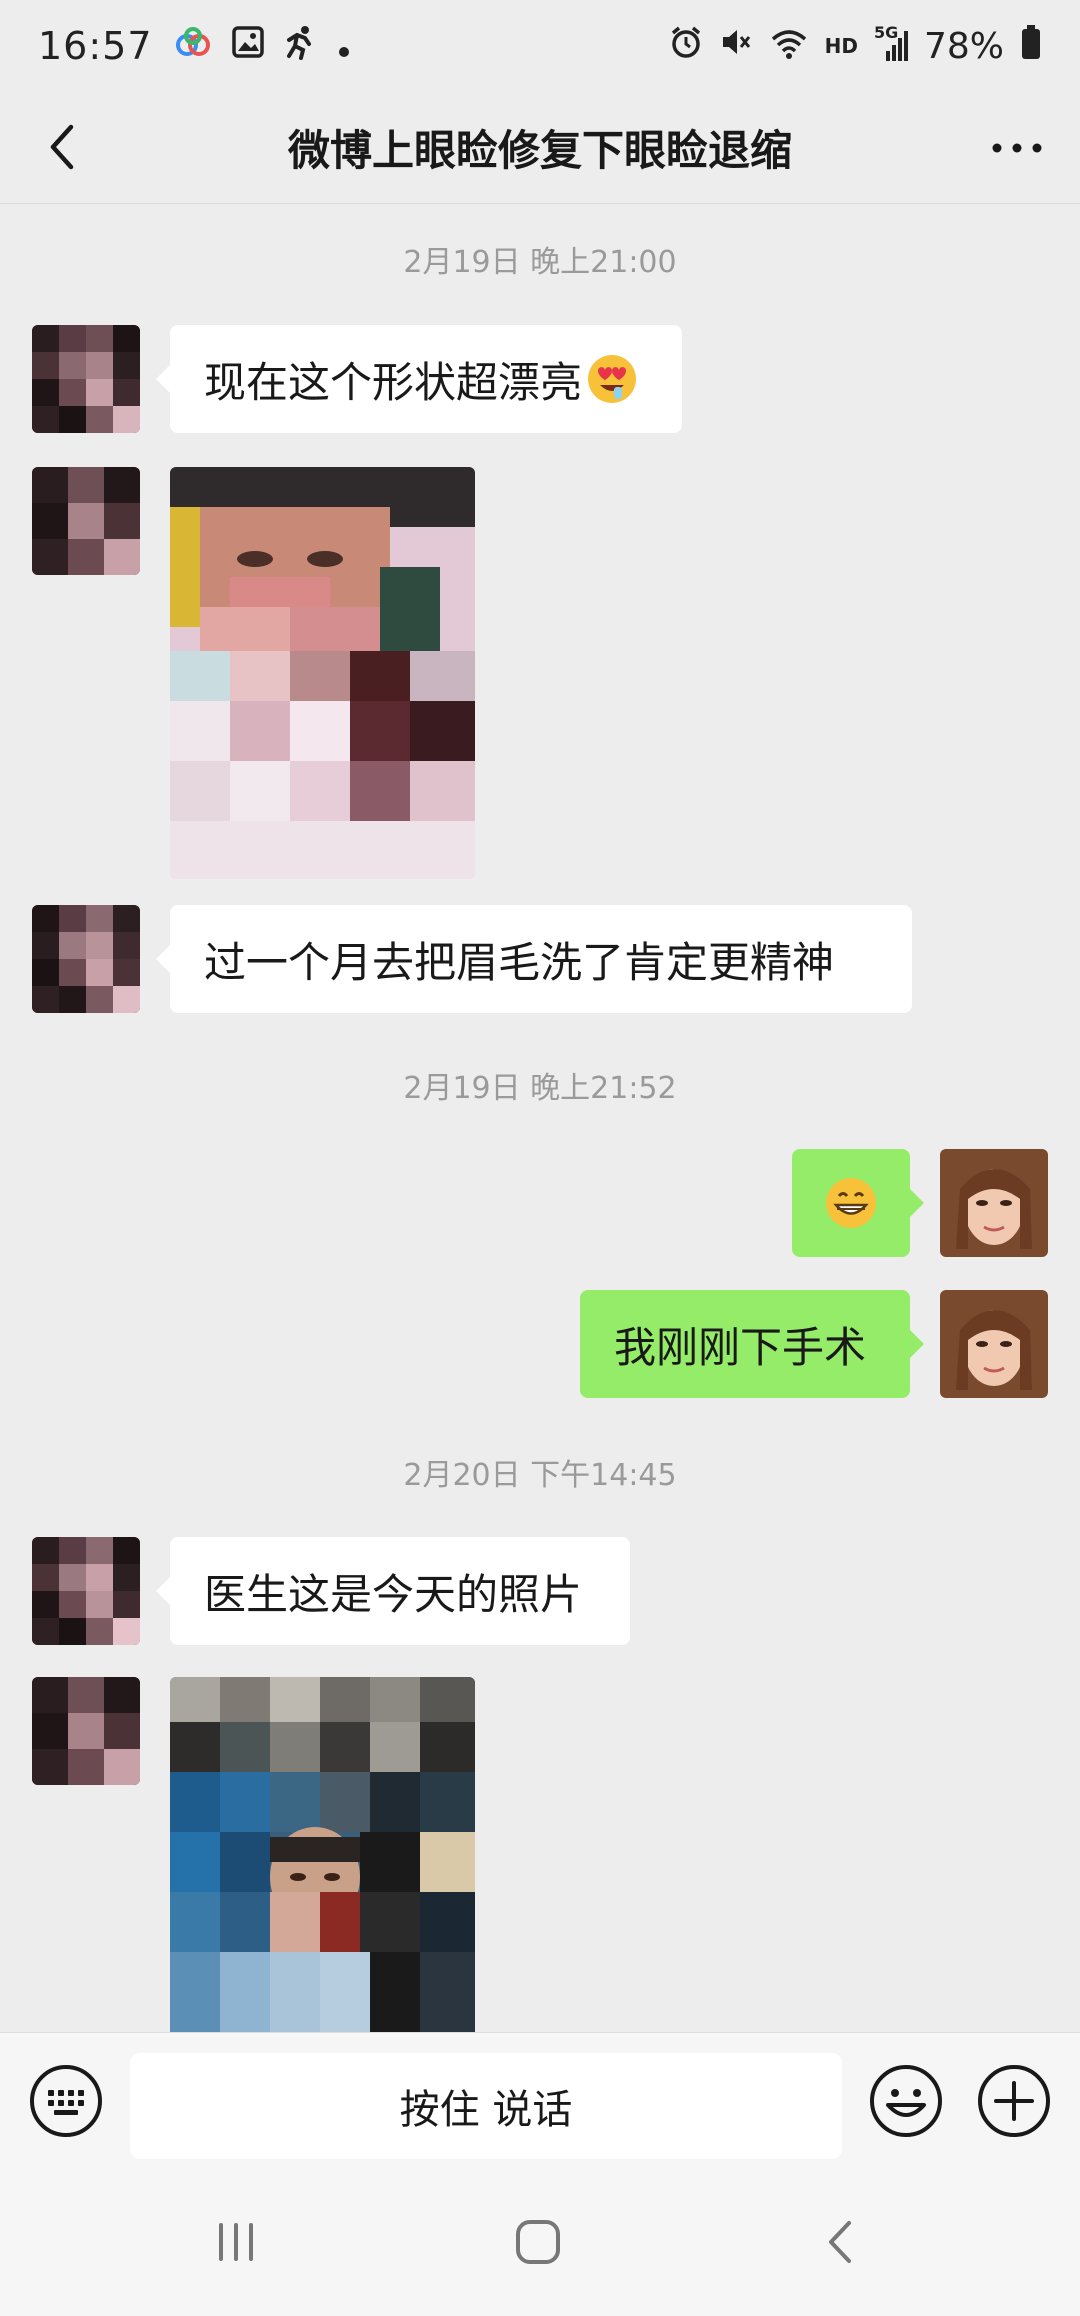 The image size is (1080, 2316). Describe the element at coordinates (851, 1203) in the screenshot. I see `grinning-emoji` at that location.